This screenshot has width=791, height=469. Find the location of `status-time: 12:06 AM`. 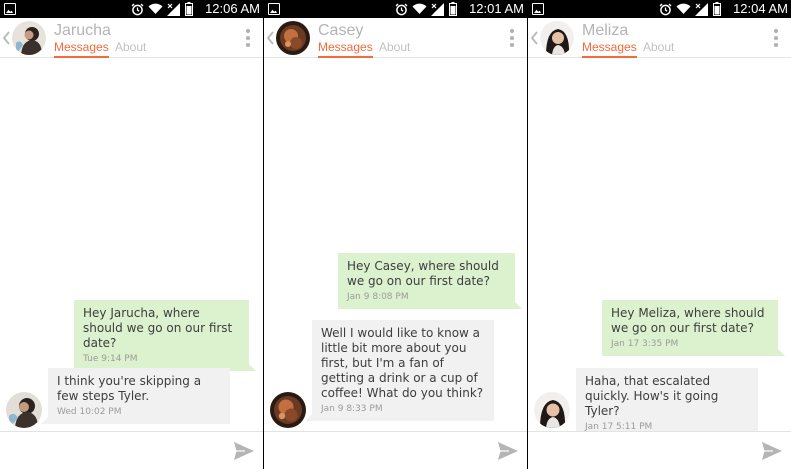

status-time: 12:06 AM is located at coordinates (232, 8).